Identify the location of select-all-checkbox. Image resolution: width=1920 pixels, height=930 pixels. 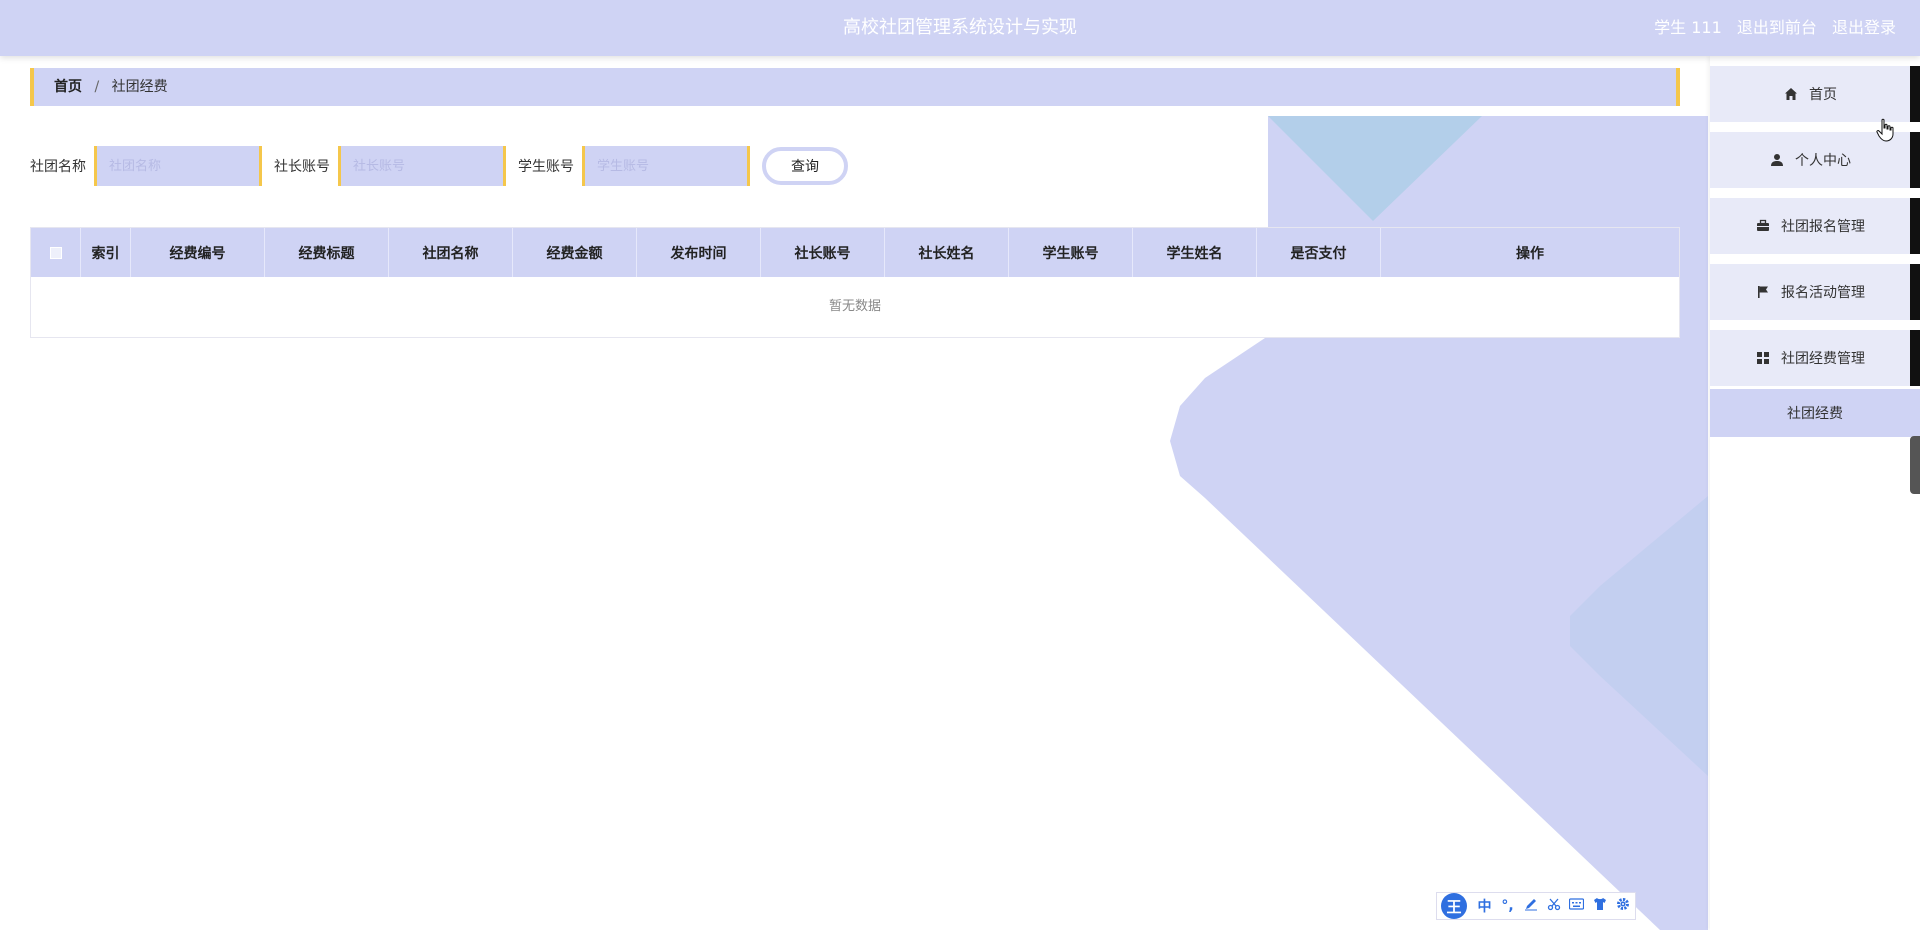
(55, 252).